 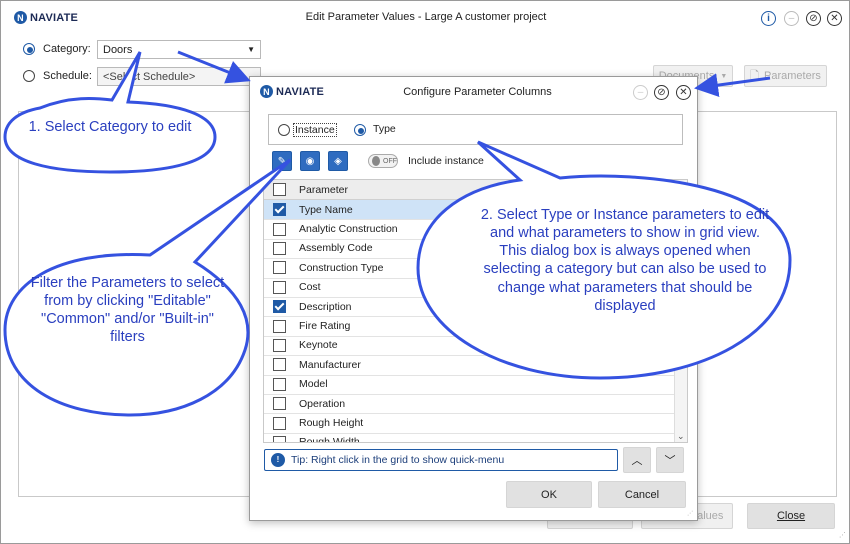 What do you see at coordinates (732, 85) in the screenshot?
I see `arrow-to-parameters` at bounding box center [732, 85].